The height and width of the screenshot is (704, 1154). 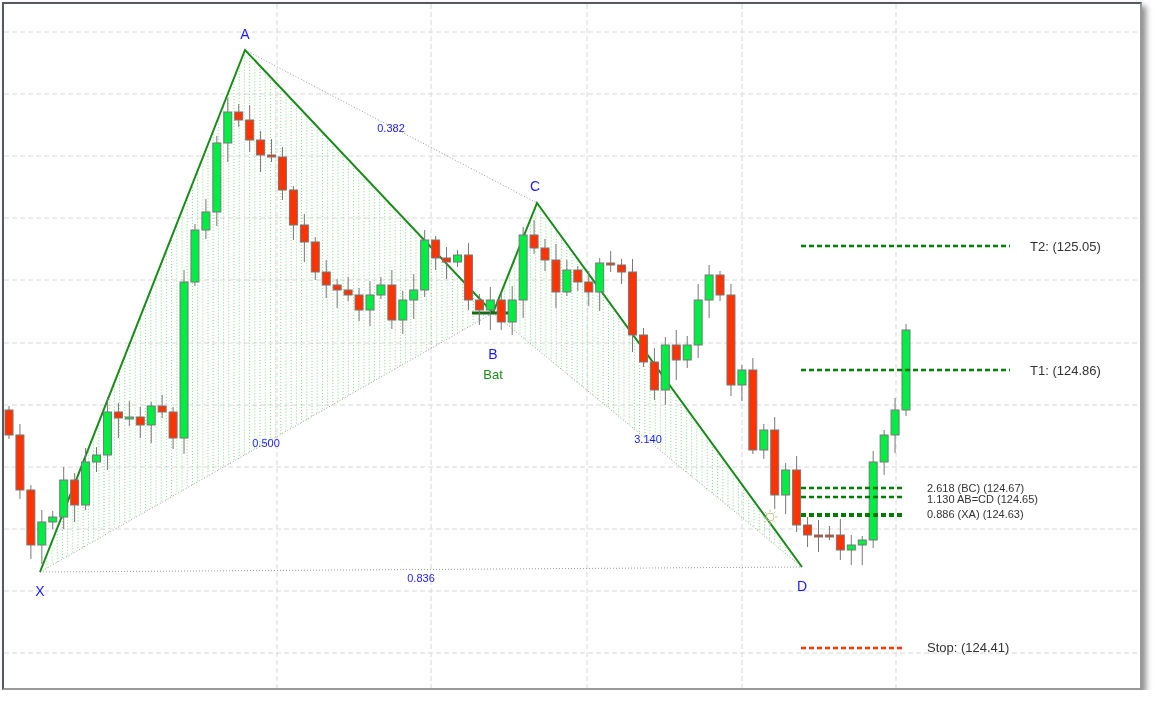 What do you see at coordinates (1065, 246) in the screenshot?
I see `level-label: T2: (125.05)` at bounding box center [1065, 246].